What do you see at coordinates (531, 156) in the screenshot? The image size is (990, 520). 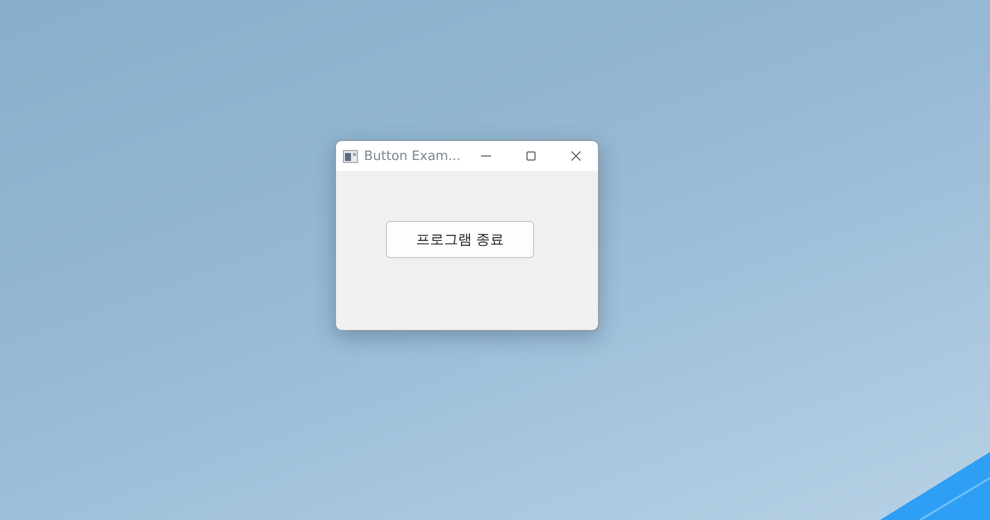 I see `maximize-icon` at bounding box center [531, 156].